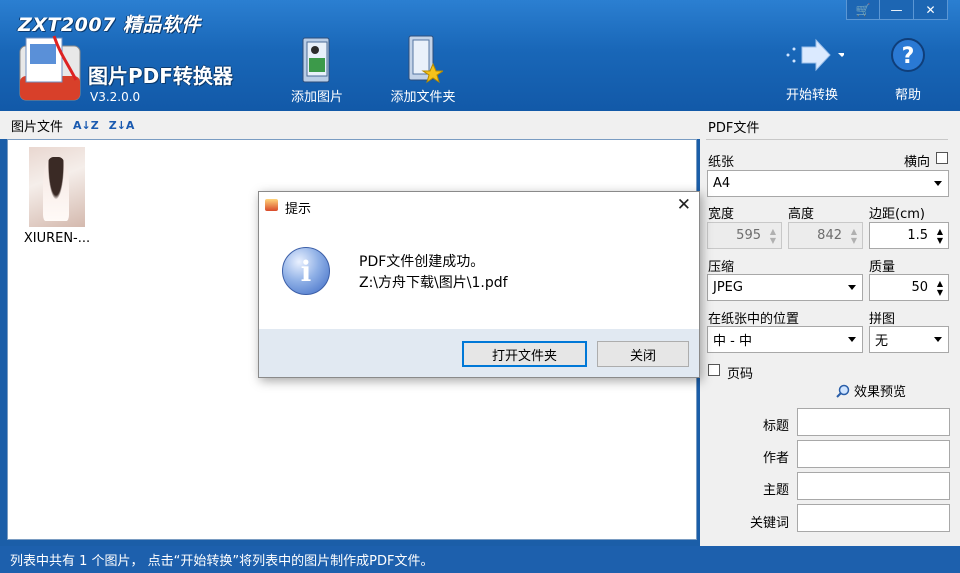 Image resolution: width=960 pixels, height=573 pixels. What do you see at coordinates (917, 235) in the screenshot?
I see `margin-value: 1.5` at bounding box center [917, 235].